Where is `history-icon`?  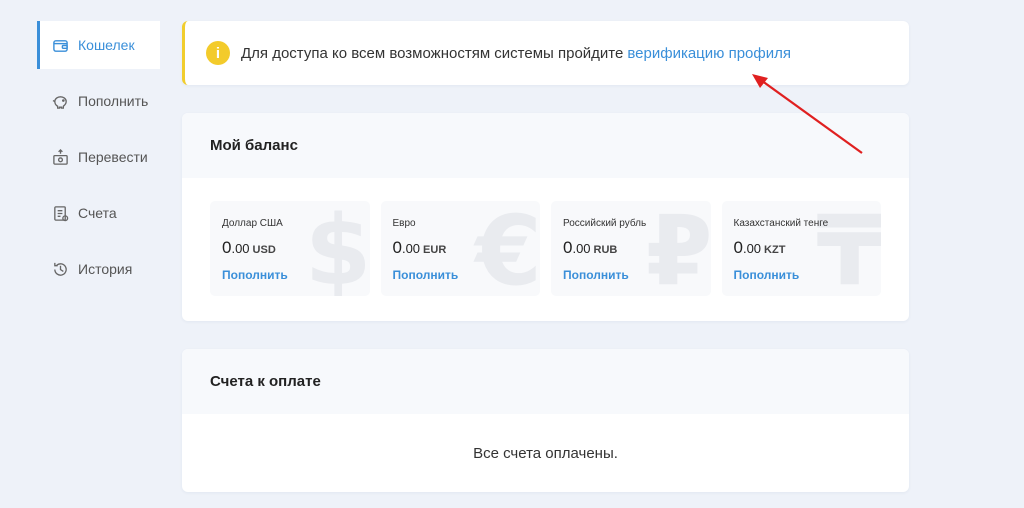 history-icon is located at coordinates (60, 269).